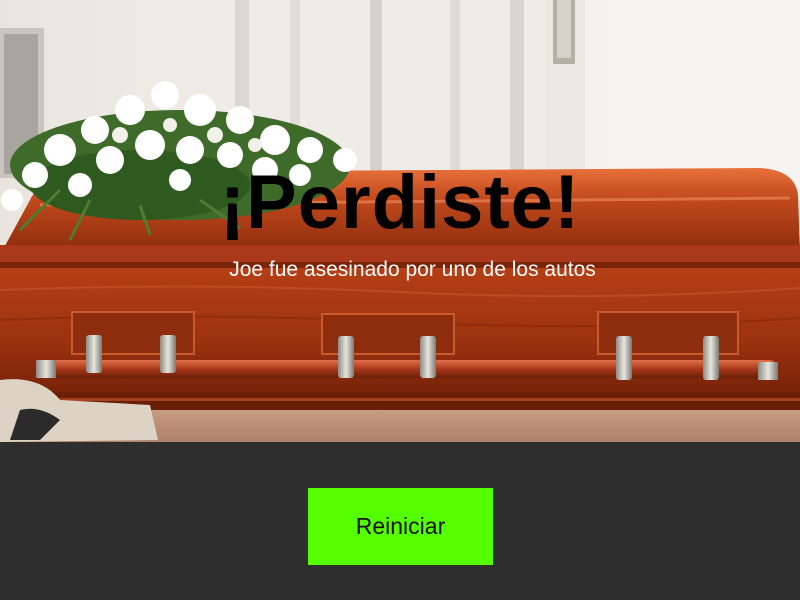 This screenshot has width=800, height=600. Describe the element at coordinates (400, 526) in the screenshot. I see `restart-button: Reiniciar` at that location.